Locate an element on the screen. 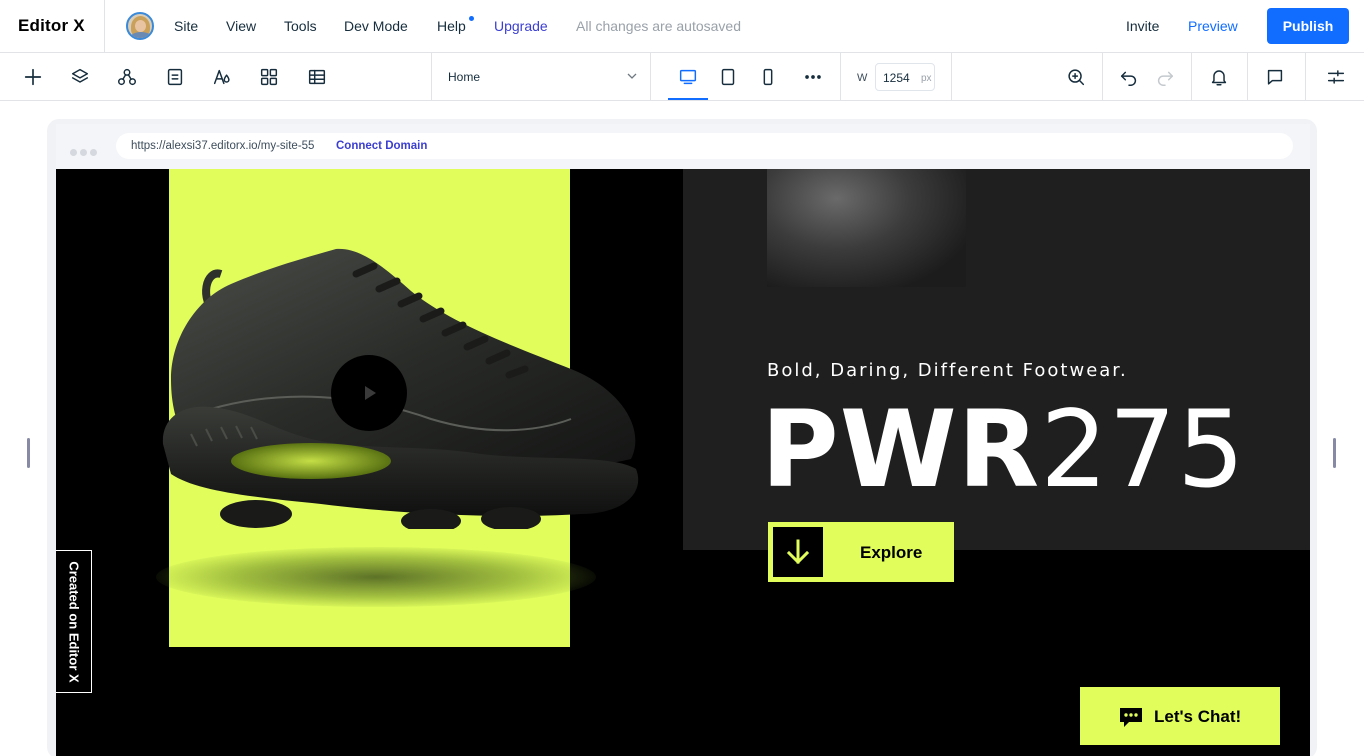  chevron-down-icon is located at coordinates (632, 76).